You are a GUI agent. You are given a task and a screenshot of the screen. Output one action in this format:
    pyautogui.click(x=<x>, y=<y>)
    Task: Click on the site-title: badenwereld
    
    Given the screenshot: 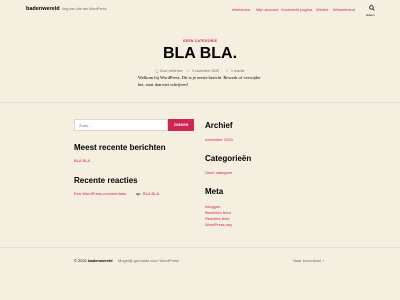 What is the action you would take?
    pyautogui.click(x=43, y=9)
    